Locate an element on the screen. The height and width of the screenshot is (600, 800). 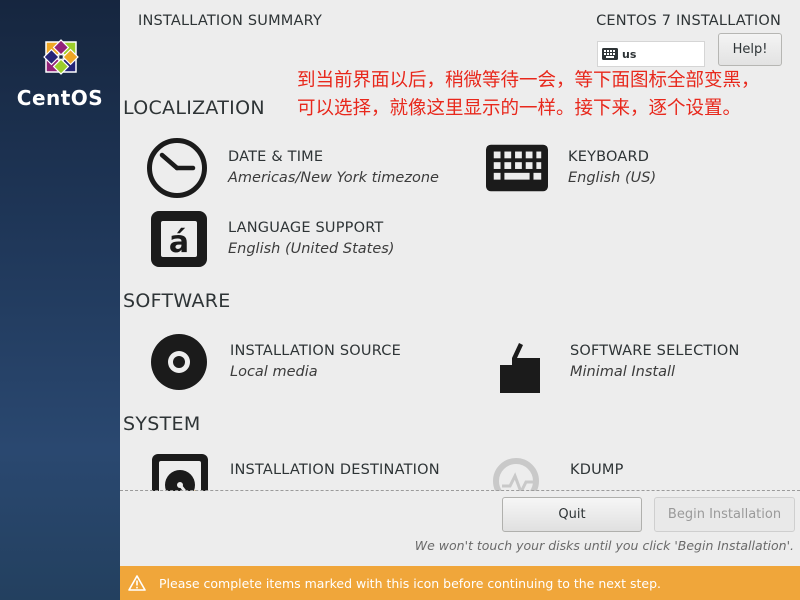
spoke-installation-source: INSTALLATION SOURCE Local media is located at coordinates (274, 362).